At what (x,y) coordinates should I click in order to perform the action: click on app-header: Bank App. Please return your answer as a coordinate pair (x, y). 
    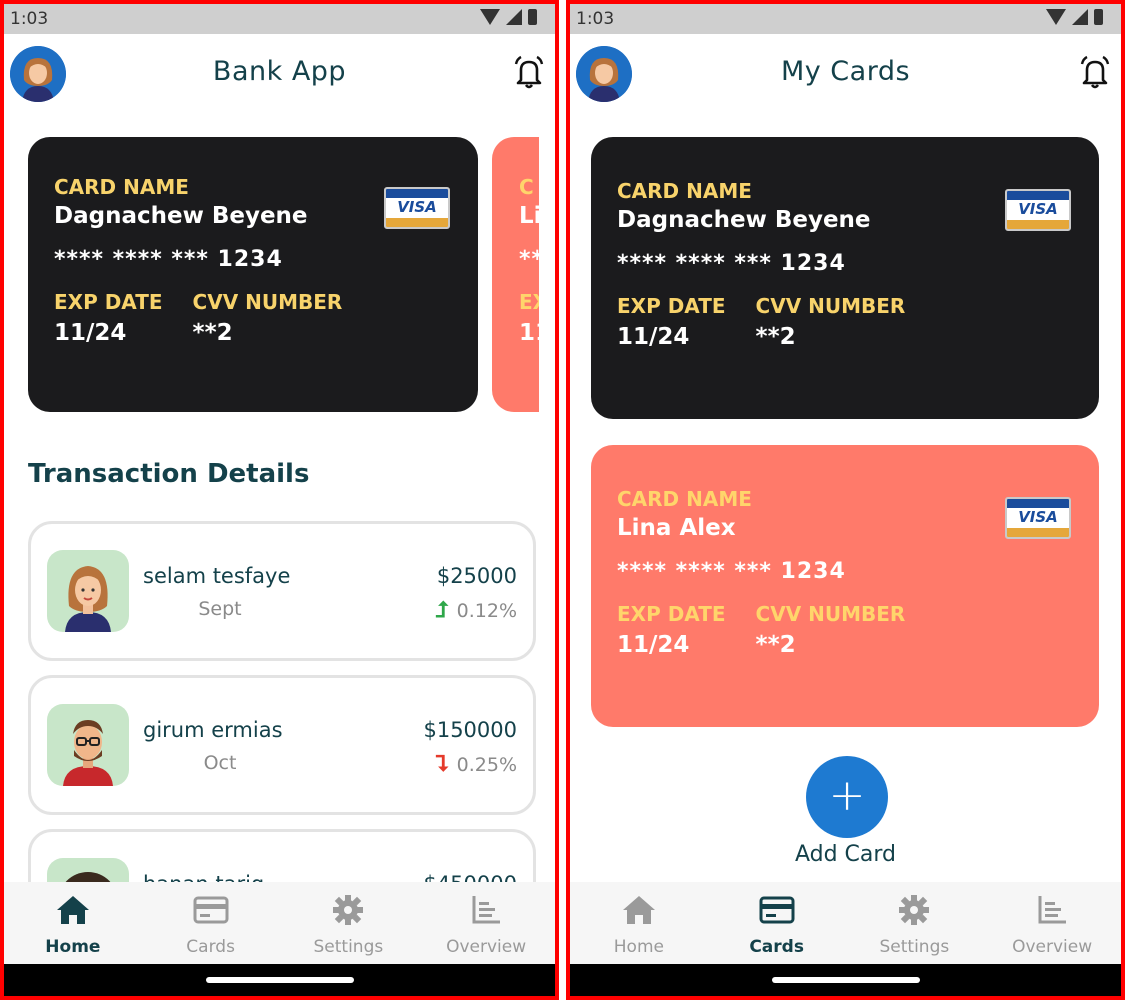
    Looking at the image, I should click on (279, 74).